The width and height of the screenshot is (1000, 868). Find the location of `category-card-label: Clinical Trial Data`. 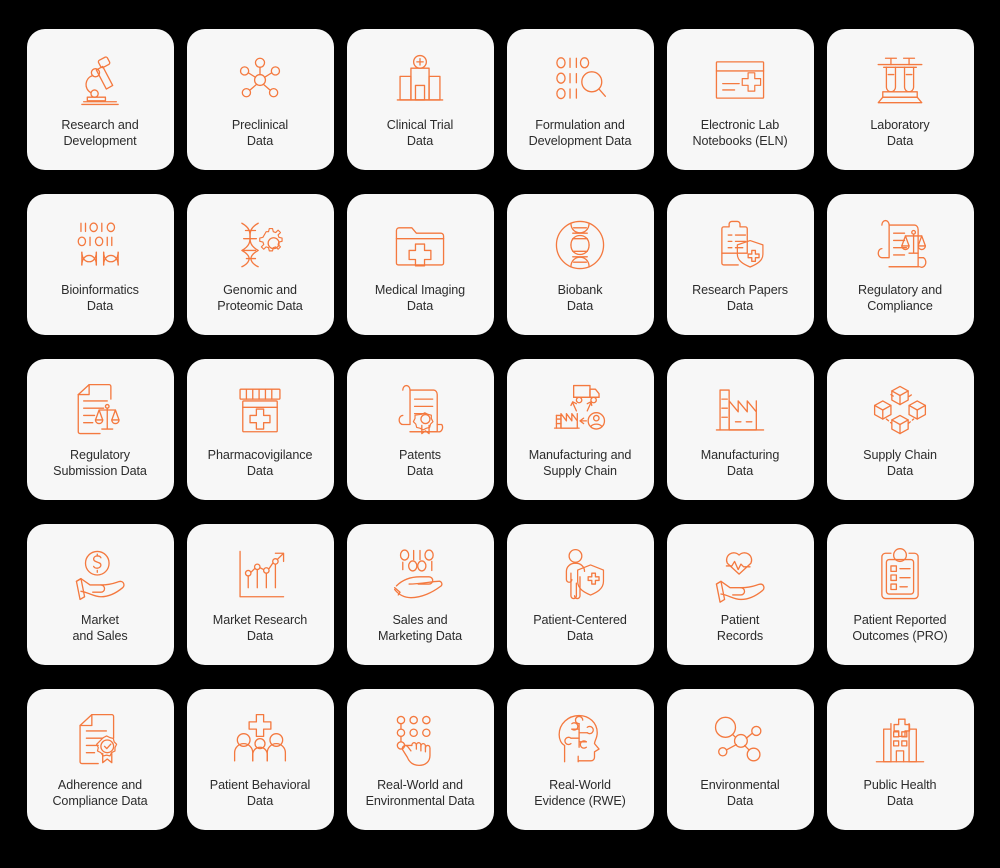

category-card-label: Clinical Trial Data is located at coordinates (420, 133).